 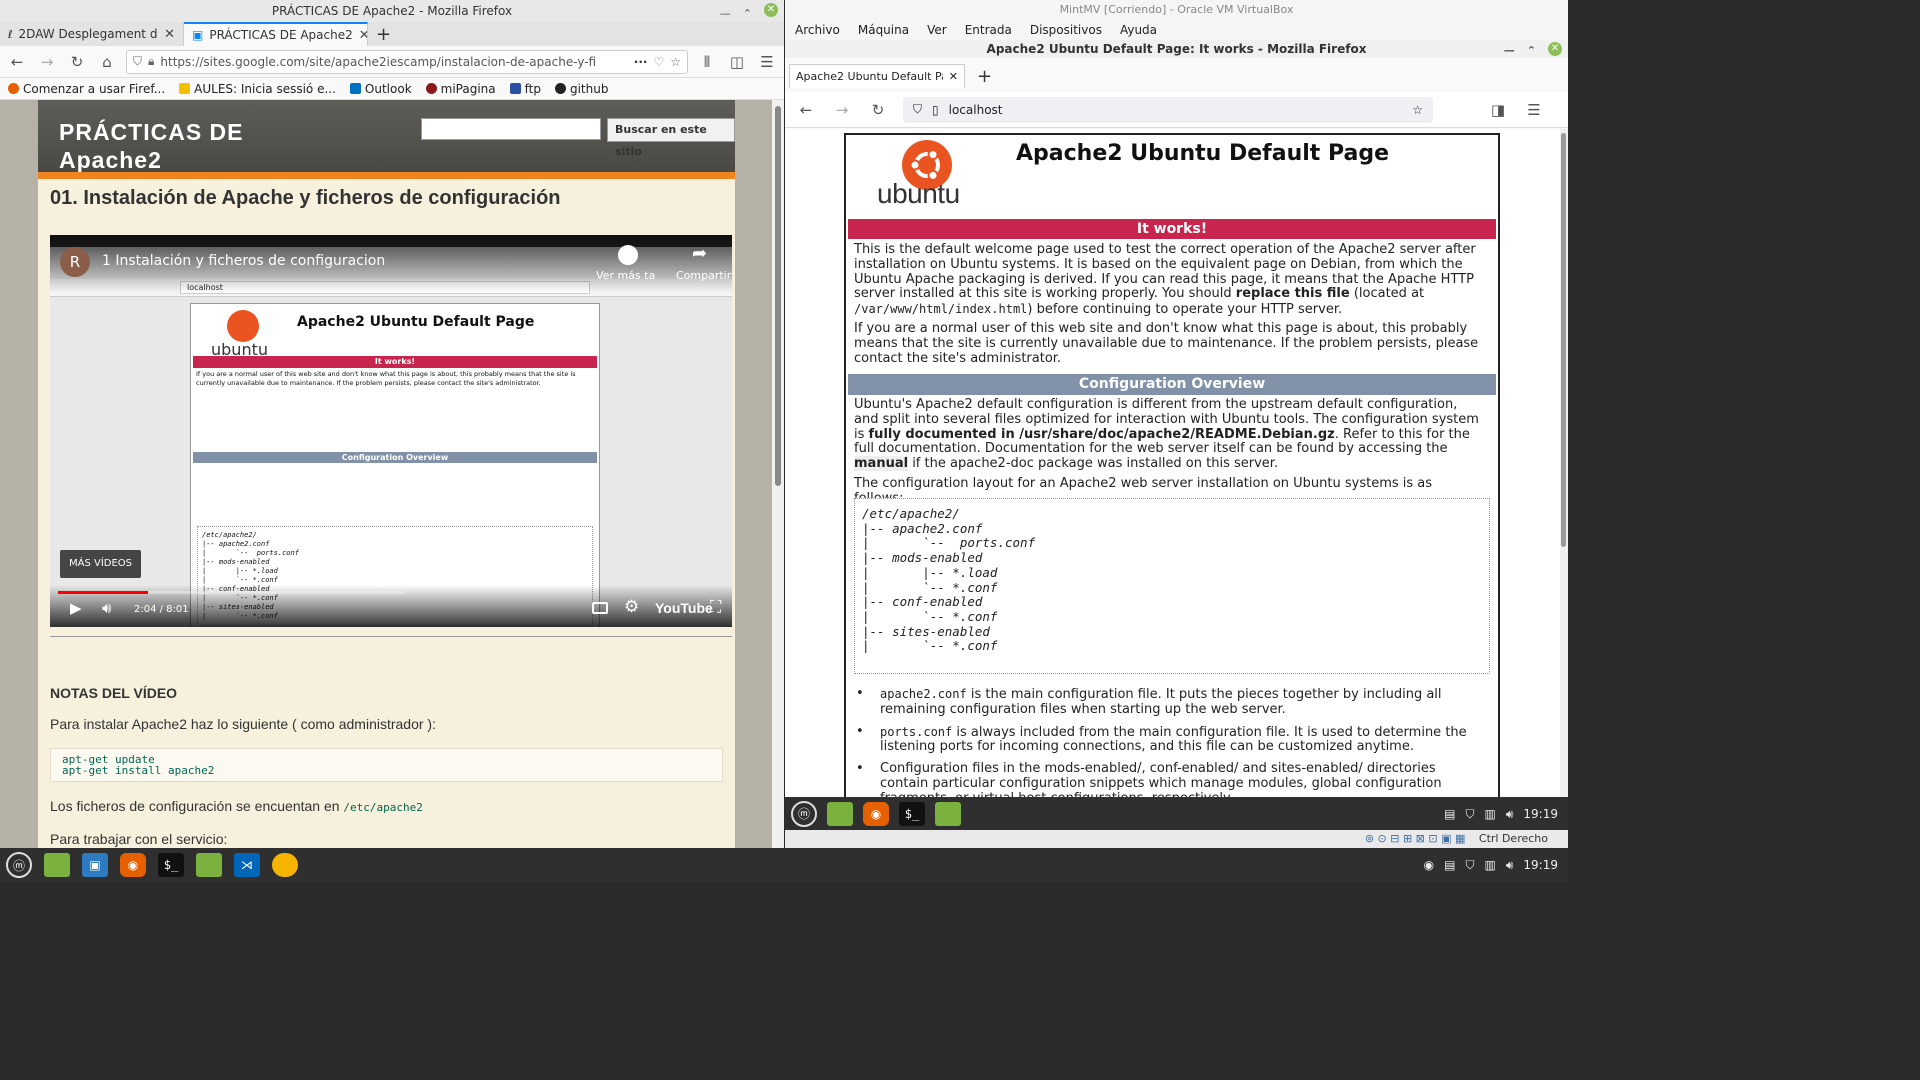 I want to click on left-scrollbar, so click(x=778, y=474).